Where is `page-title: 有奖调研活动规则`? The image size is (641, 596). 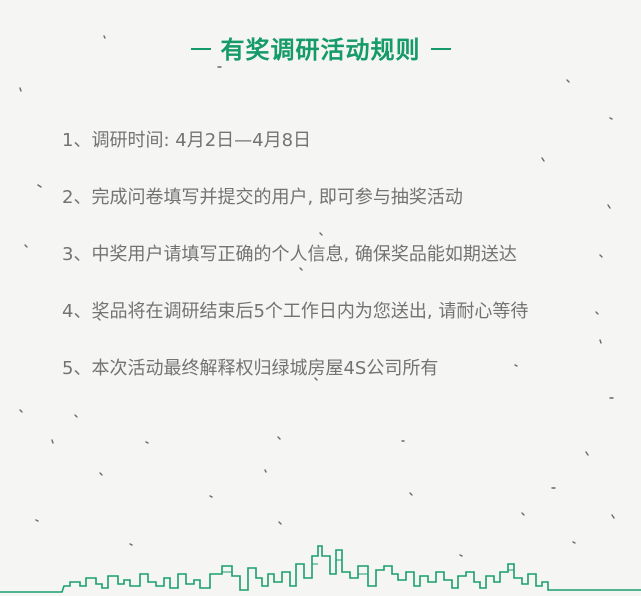
page-title: 有奖调研活动规则 is located at coordinates (320, 50).